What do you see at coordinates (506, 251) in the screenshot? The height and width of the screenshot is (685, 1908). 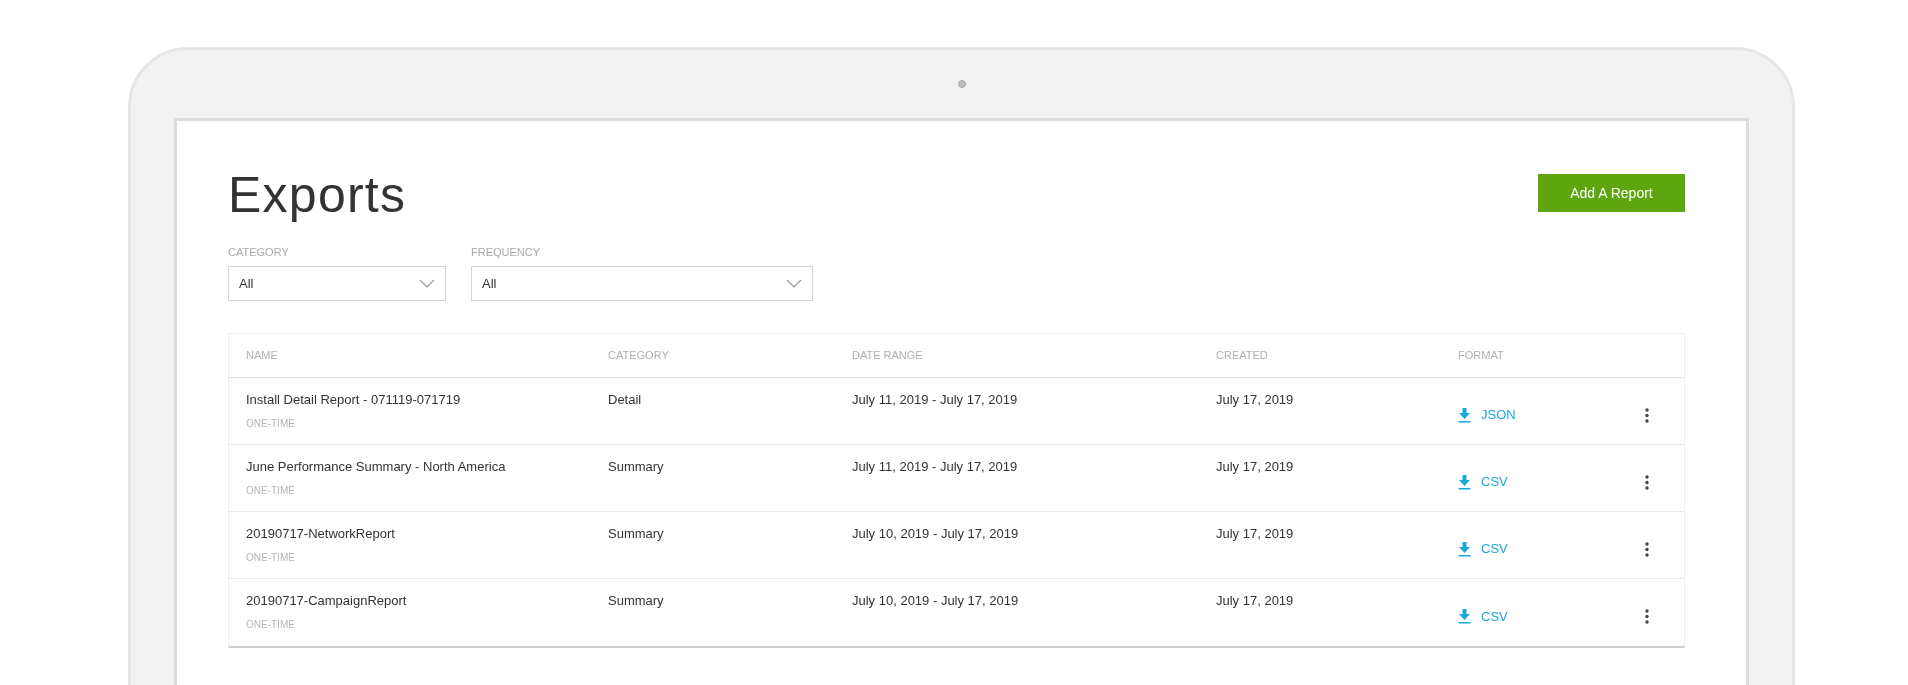 I see `filter-label: FREQUENCY` at bounding box center [506, 251].